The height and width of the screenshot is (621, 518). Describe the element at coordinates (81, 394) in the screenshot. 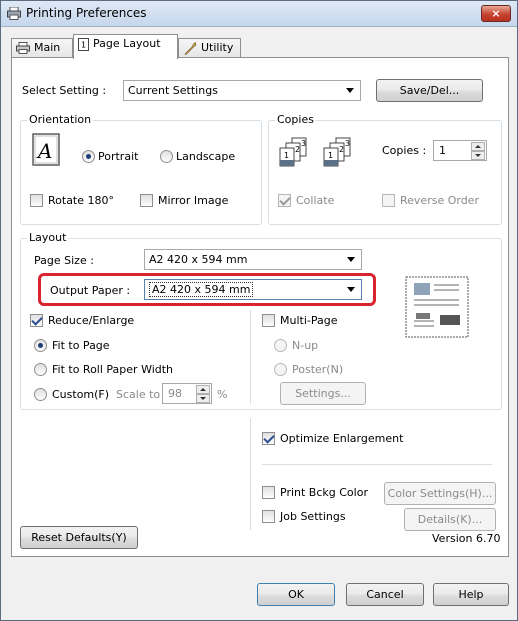

I see `custom-label: Custom(F)` at that location.